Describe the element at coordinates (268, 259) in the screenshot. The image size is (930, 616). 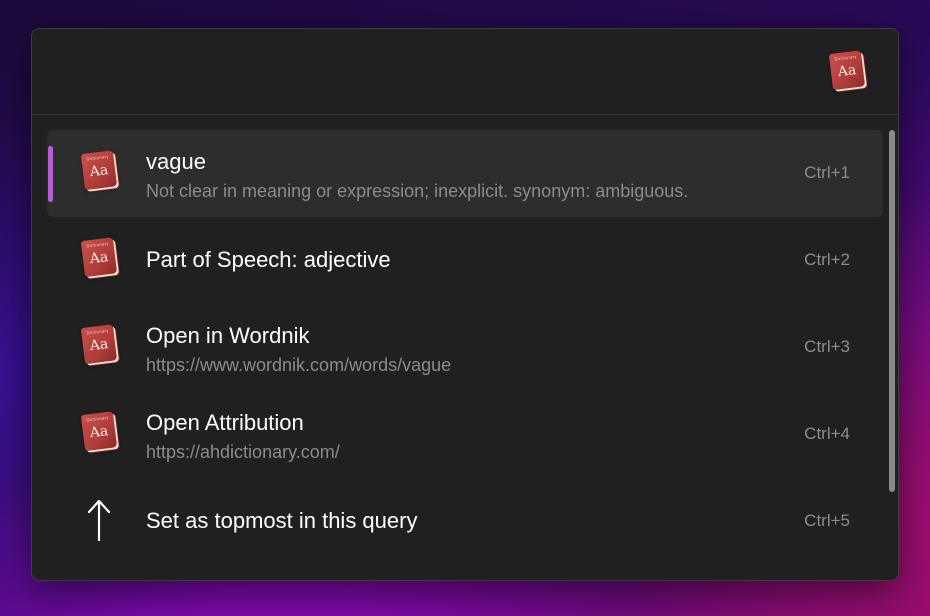
I see `result-title: Part of Speech: adjective` at that location.